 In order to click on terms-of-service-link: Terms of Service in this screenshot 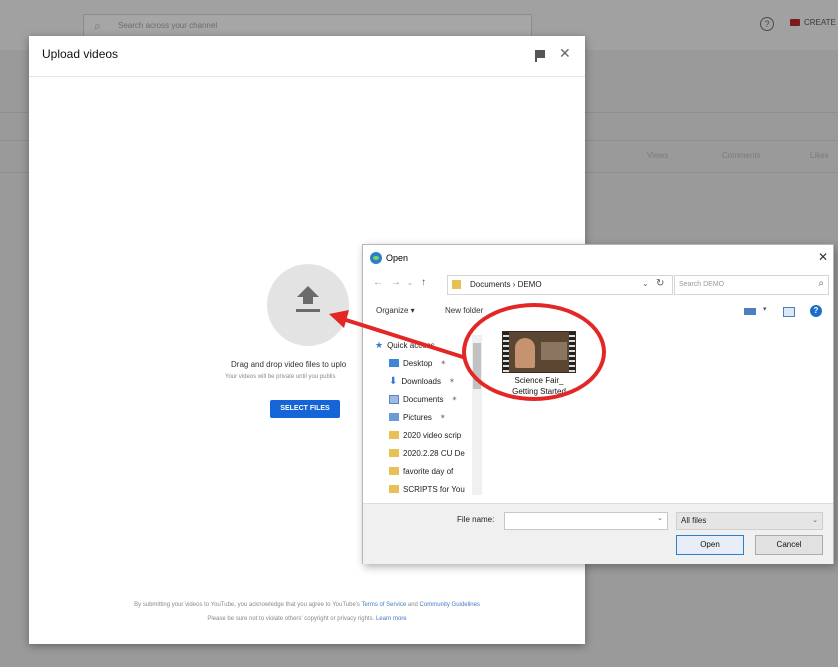, I will do `click(384, 605)`.